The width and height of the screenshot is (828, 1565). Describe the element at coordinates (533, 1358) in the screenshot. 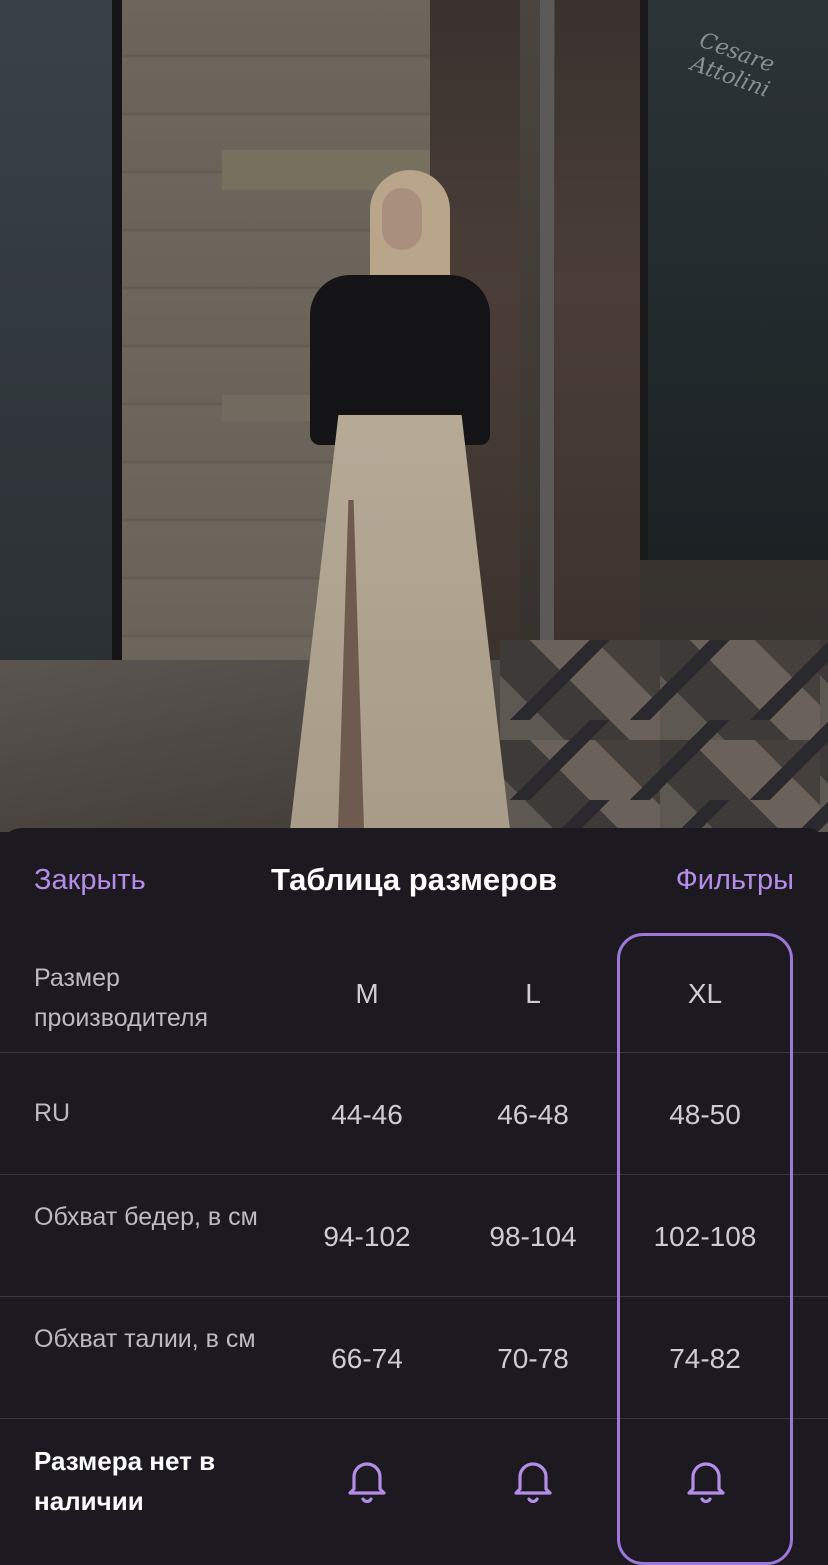

I see `table-cell: 70-78` at that location.